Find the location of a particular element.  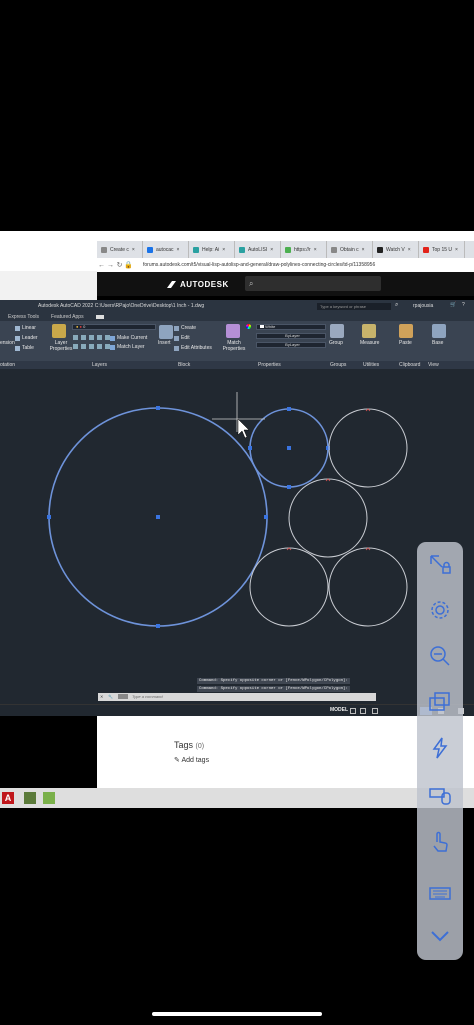

browser-tab: Watch V × is located at coordinates (396, 249).